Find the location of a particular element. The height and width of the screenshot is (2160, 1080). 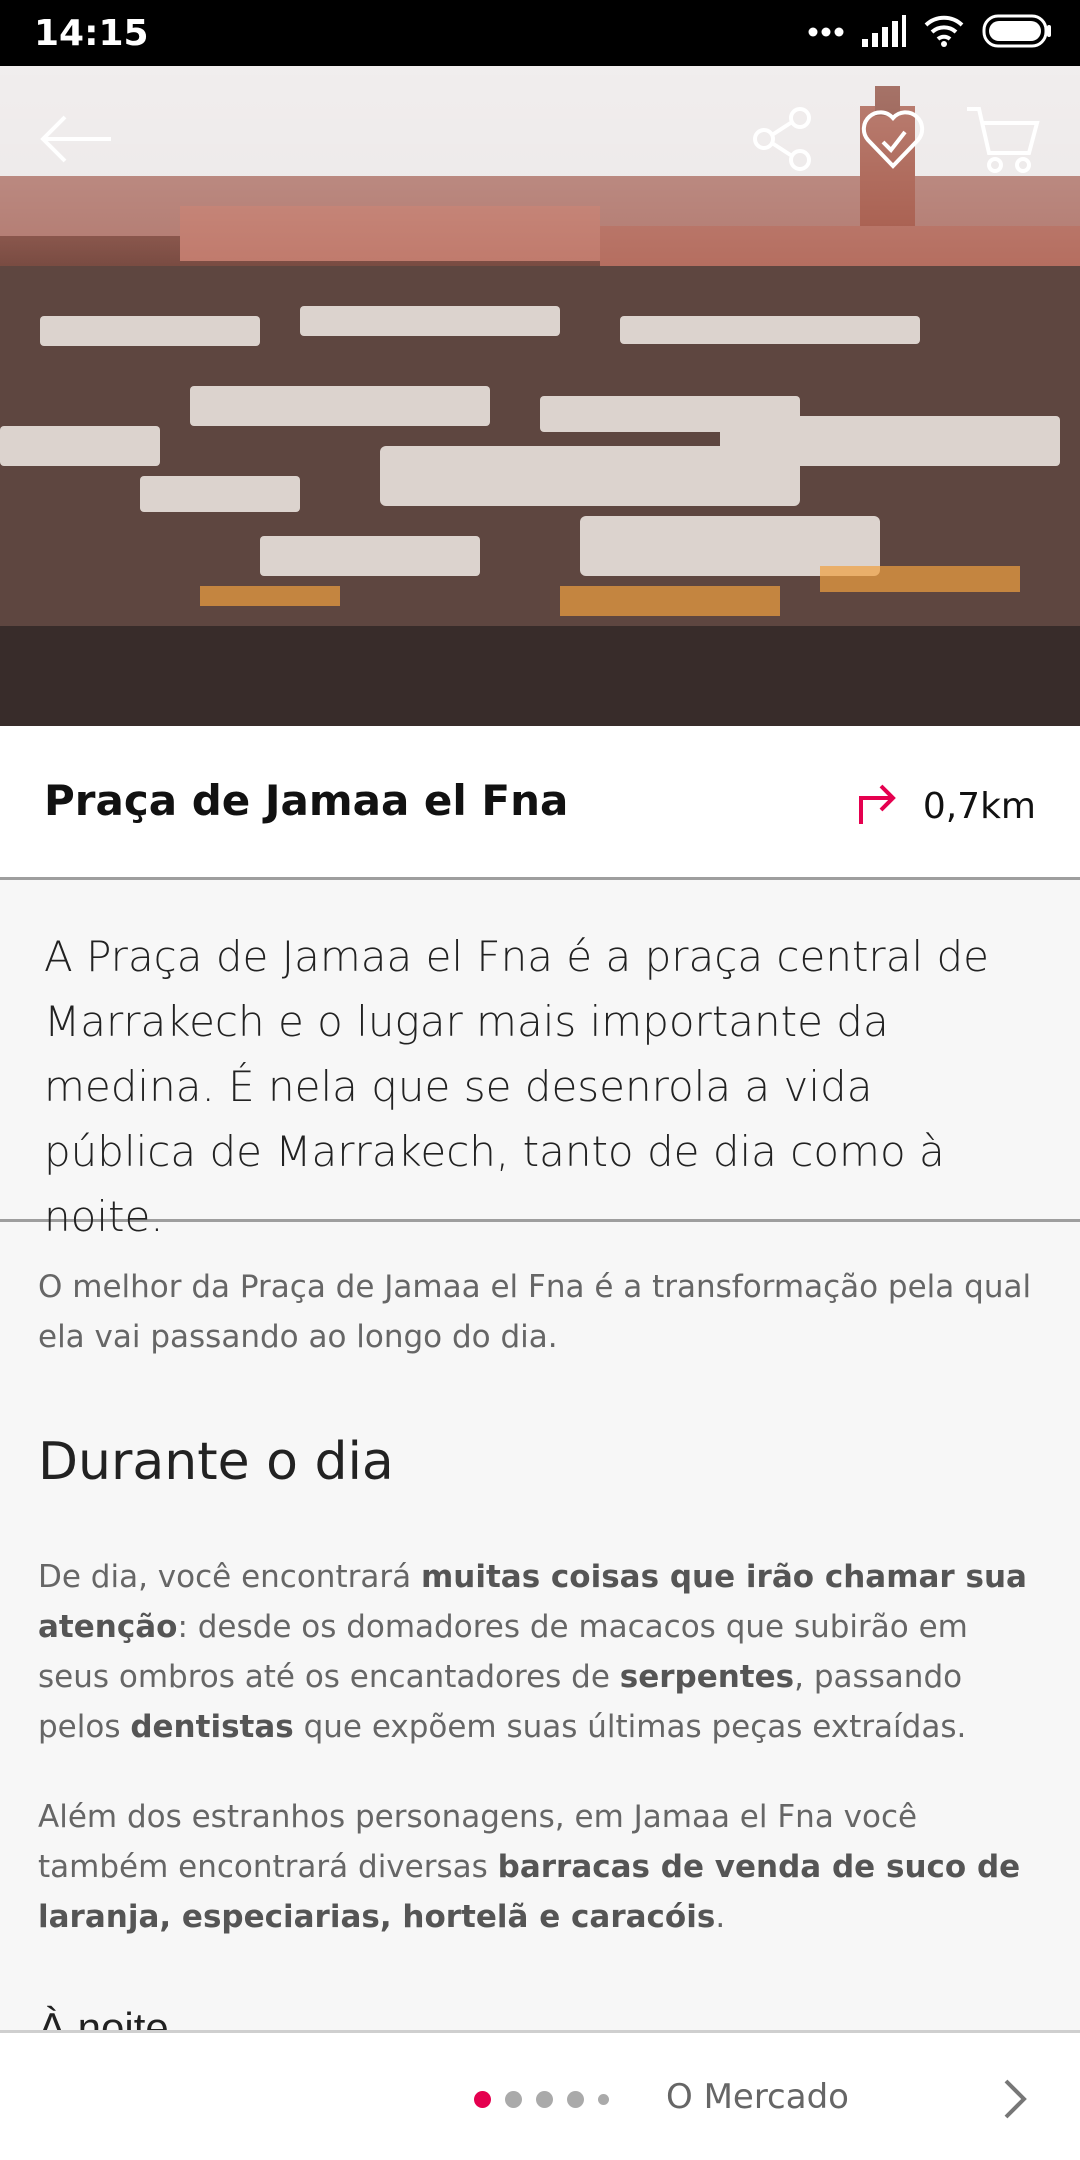

status-time: 14:15 is located at coordinates (91, 33).